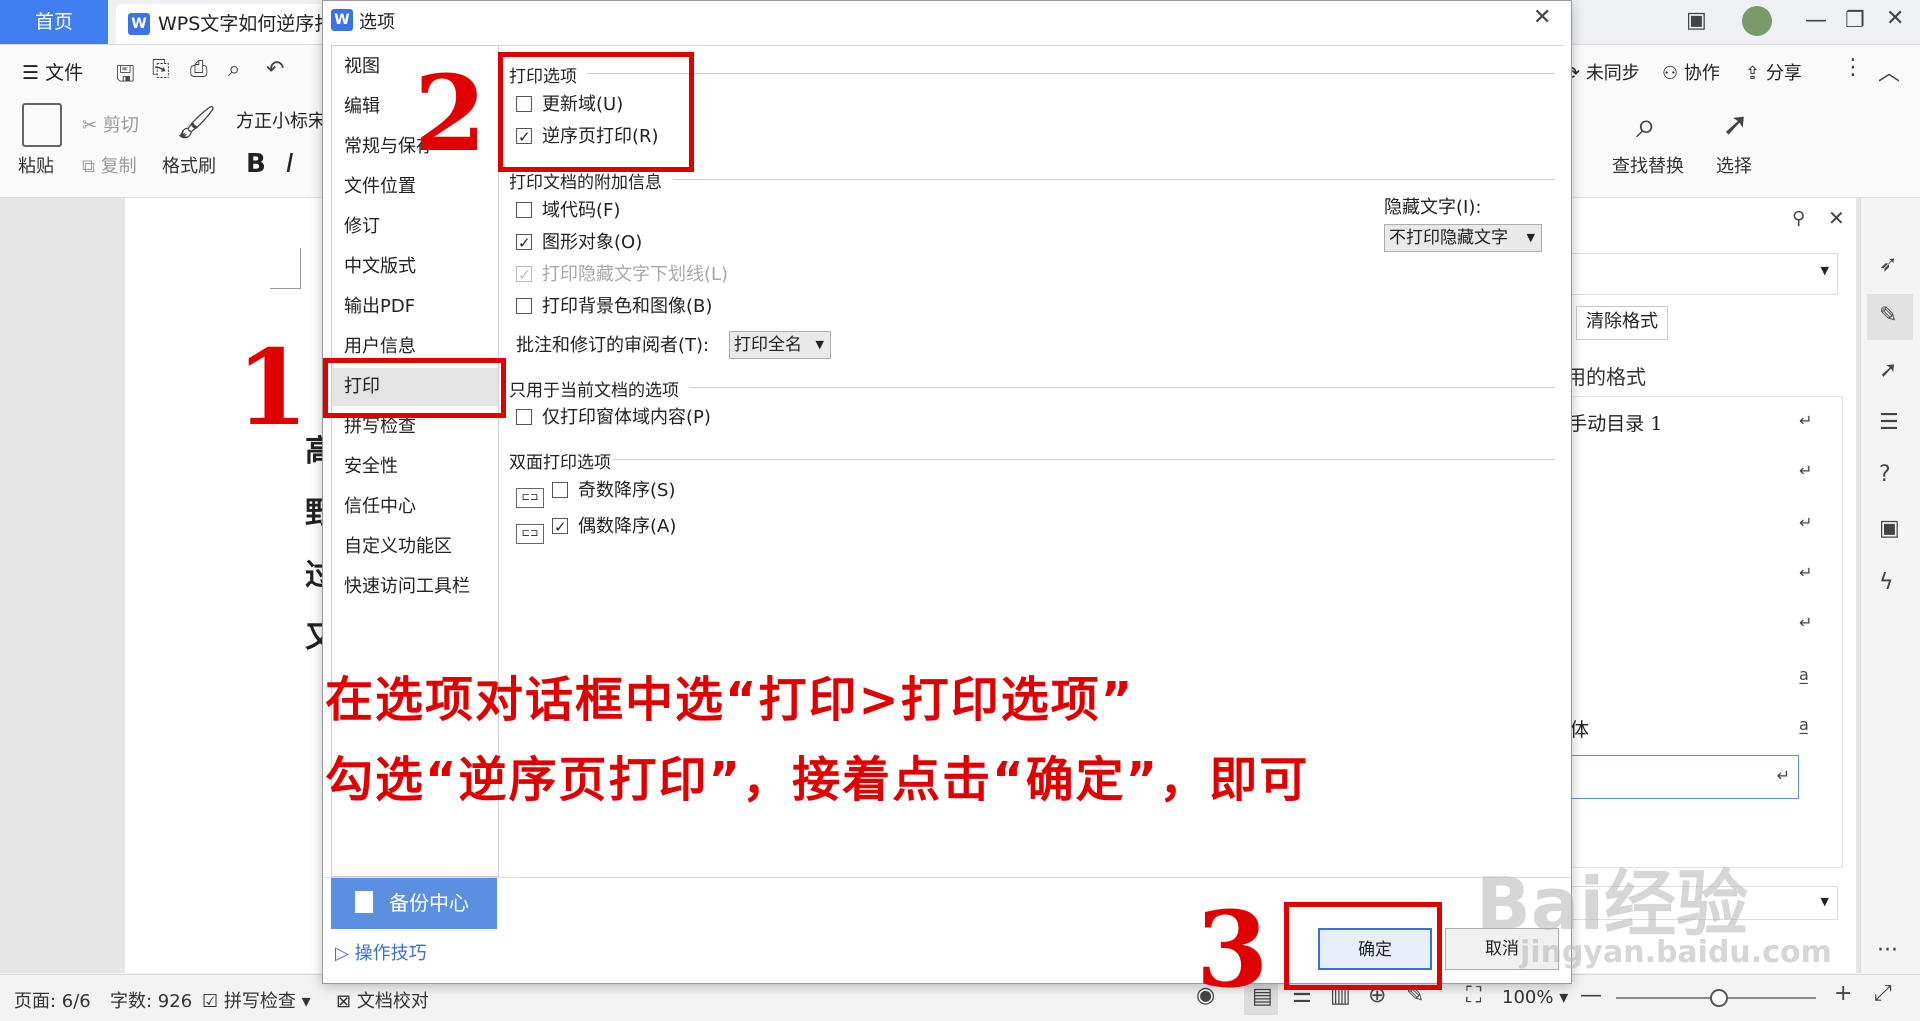 Image resolution: width=1920 pixels, height=1021 pixels. What do you see at coordinates (415, 467) in the screenshot?
I see `nav-item-security: 安全性` at bounding box center [415, 467].